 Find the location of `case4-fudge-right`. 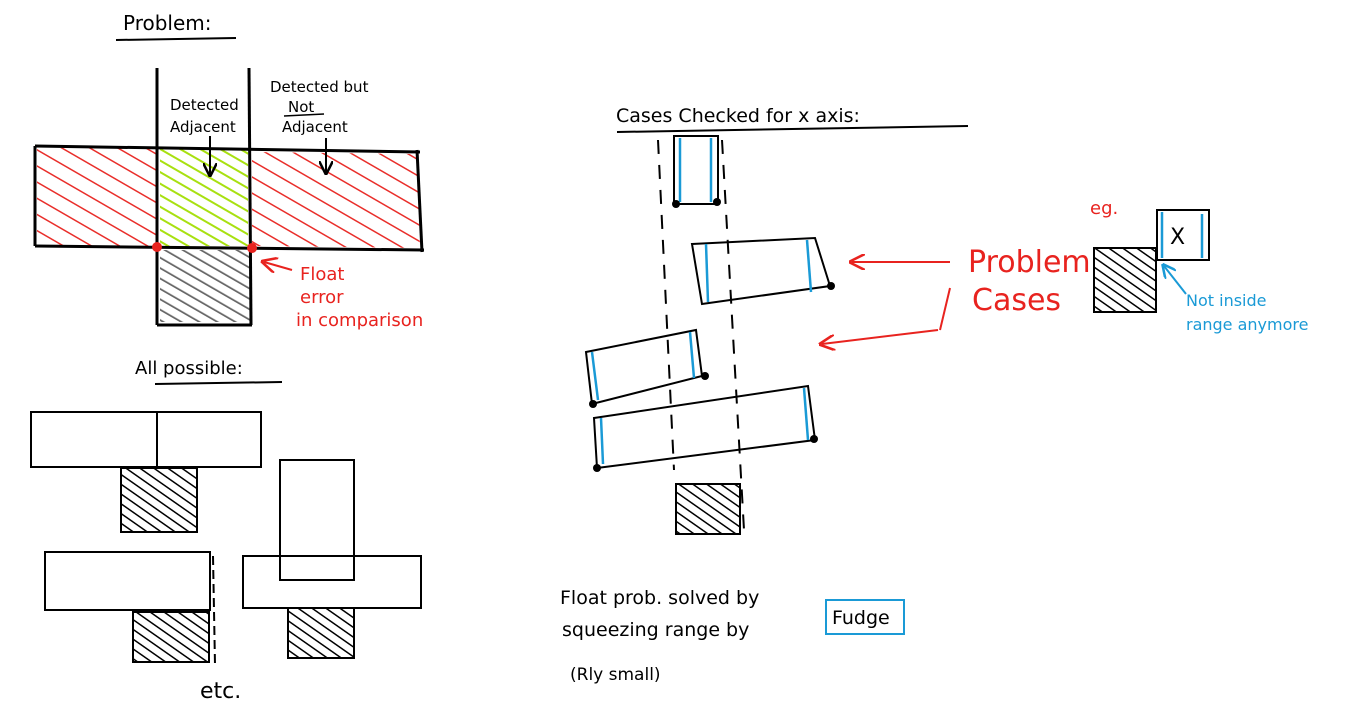

case4-fudge-right is located at coordinates (806, 414).